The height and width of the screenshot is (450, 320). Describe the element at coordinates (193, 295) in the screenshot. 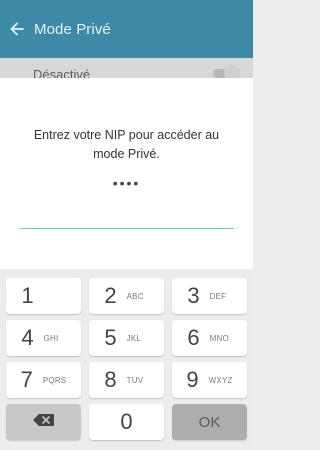

I see `key-digit: 3` at that location.